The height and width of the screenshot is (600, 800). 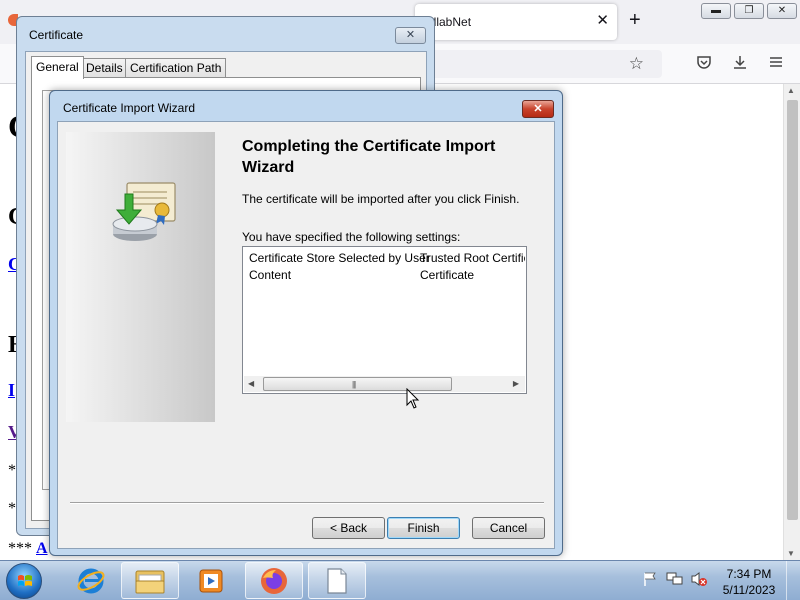 What do you see at coordinates (472, 258) in the screenshot?
I see `settings-value: Trusted Root Certifica` at bounding box center [472, 258].